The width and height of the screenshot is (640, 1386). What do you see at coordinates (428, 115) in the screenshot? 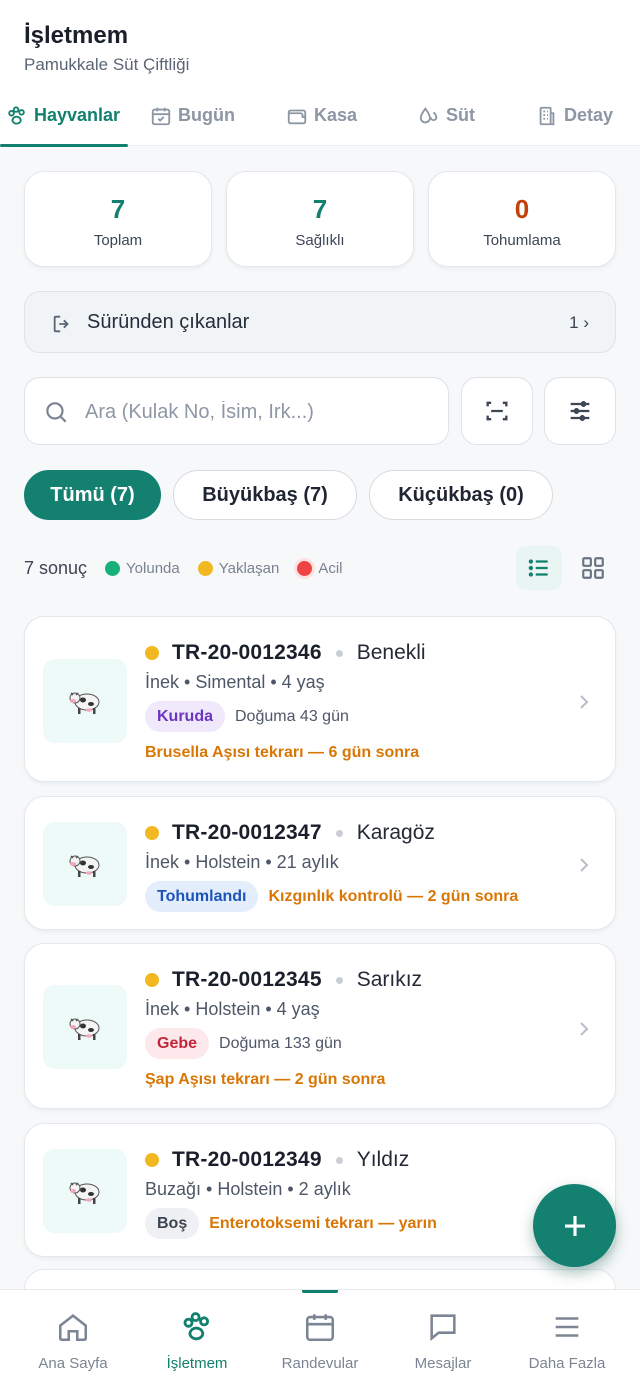
I see `milk-drops-icon` at bounding box center [428, 115].